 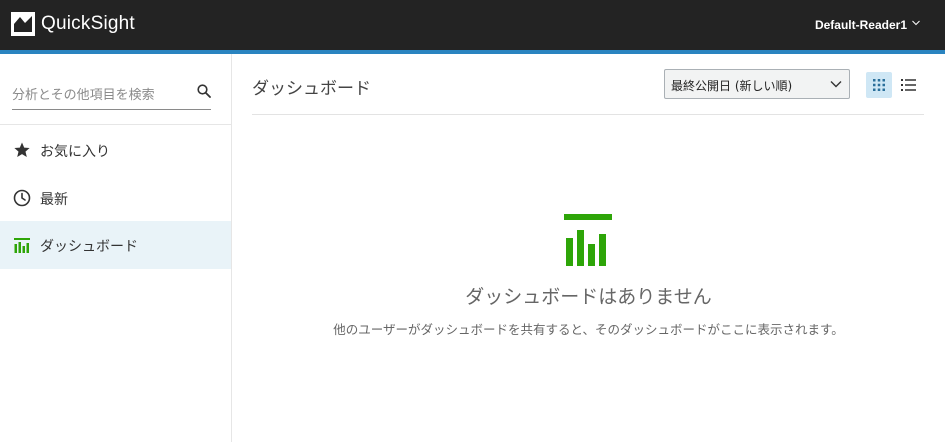 I want to click on header-divider, so click(x=588, y=114).